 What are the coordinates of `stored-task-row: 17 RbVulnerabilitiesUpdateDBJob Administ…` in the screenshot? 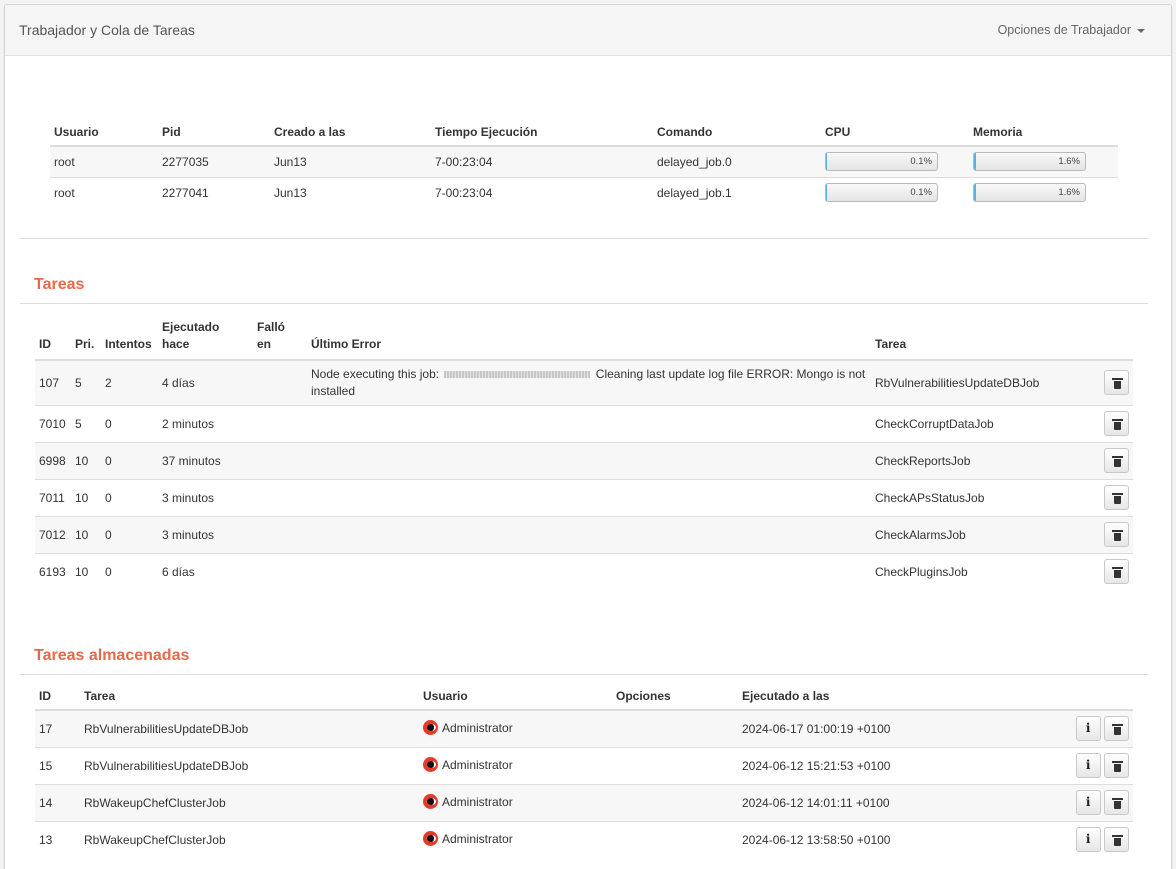 It's located at (584, 728).